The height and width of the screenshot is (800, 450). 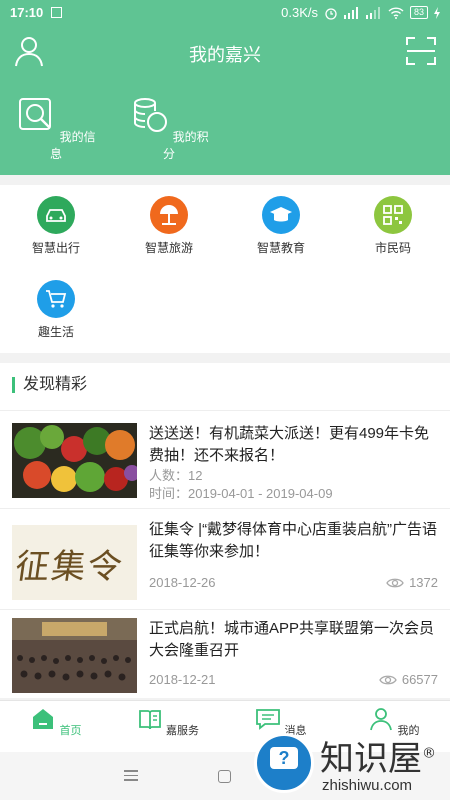 I want to click on my-info-label: 我的信息, so click(x=72, y=145).